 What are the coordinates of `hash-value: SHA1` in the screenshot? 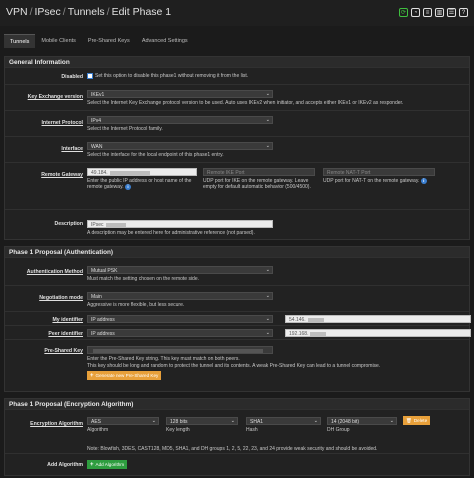 It's located at (257, 422).